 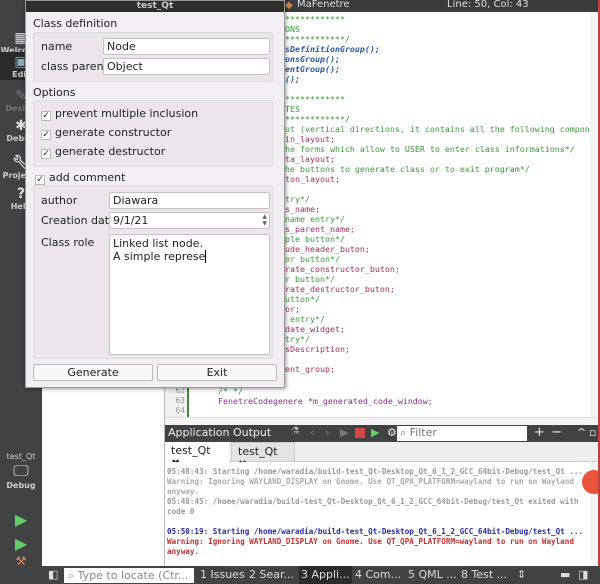 I want to click on class-role-label: Class role, so click(x=68, y=242).